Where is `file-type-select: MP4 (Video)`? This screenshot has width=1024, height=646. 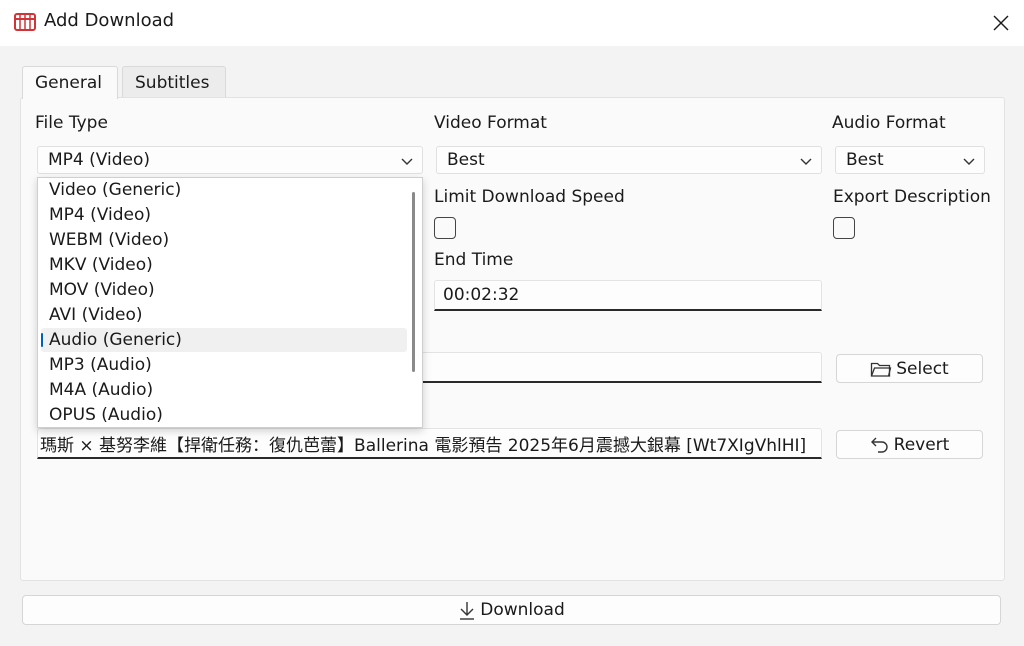 file-type-select: MP4 (Video) is located at coordinates (230, 160).